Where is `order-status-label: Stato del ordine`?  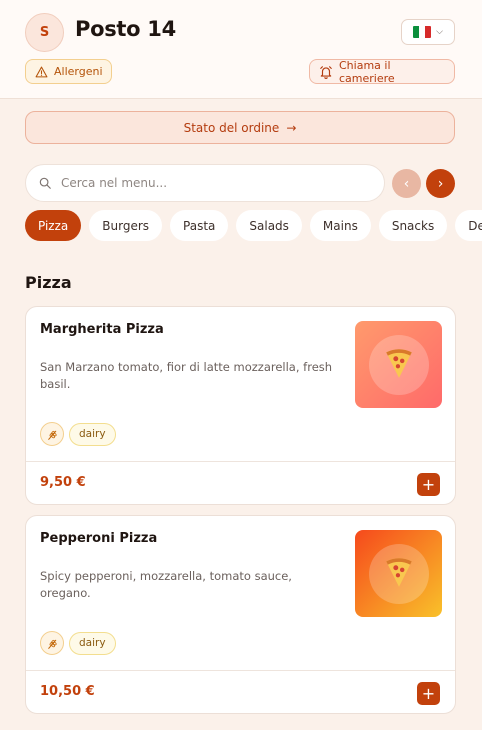 order-status-label: Stato del ordine is located at coordinates (231, 127).